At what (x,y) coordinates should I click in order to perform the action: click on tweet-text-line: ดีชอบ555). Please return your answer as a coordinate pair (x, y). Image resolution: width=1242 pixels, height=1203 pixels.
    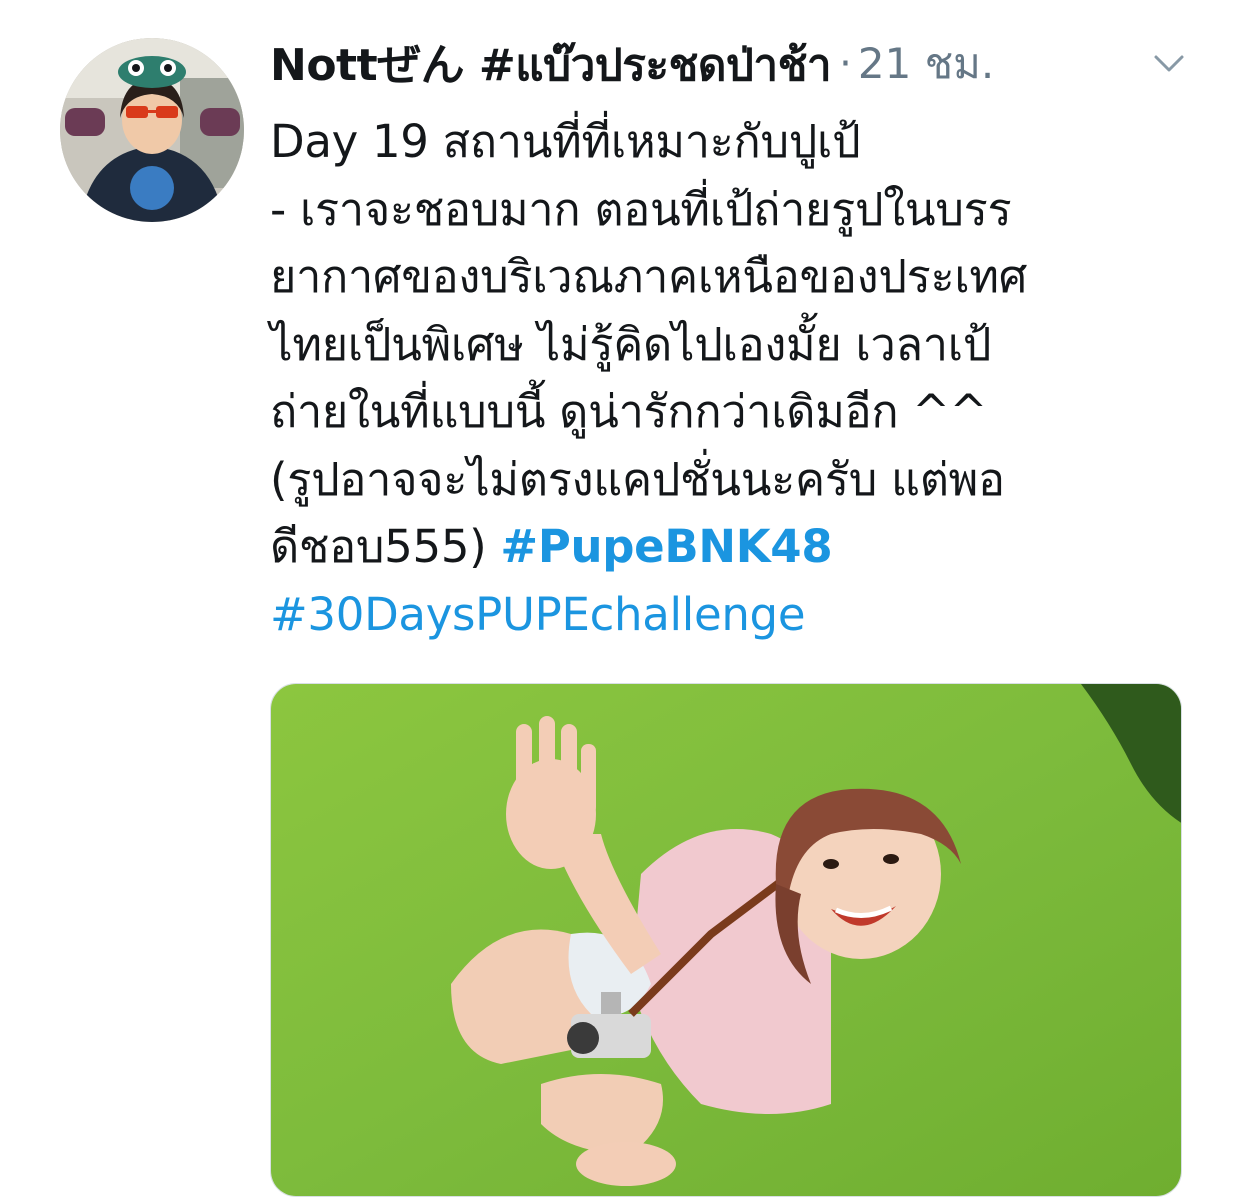
    Looking at the image, I should click on (385, 546).